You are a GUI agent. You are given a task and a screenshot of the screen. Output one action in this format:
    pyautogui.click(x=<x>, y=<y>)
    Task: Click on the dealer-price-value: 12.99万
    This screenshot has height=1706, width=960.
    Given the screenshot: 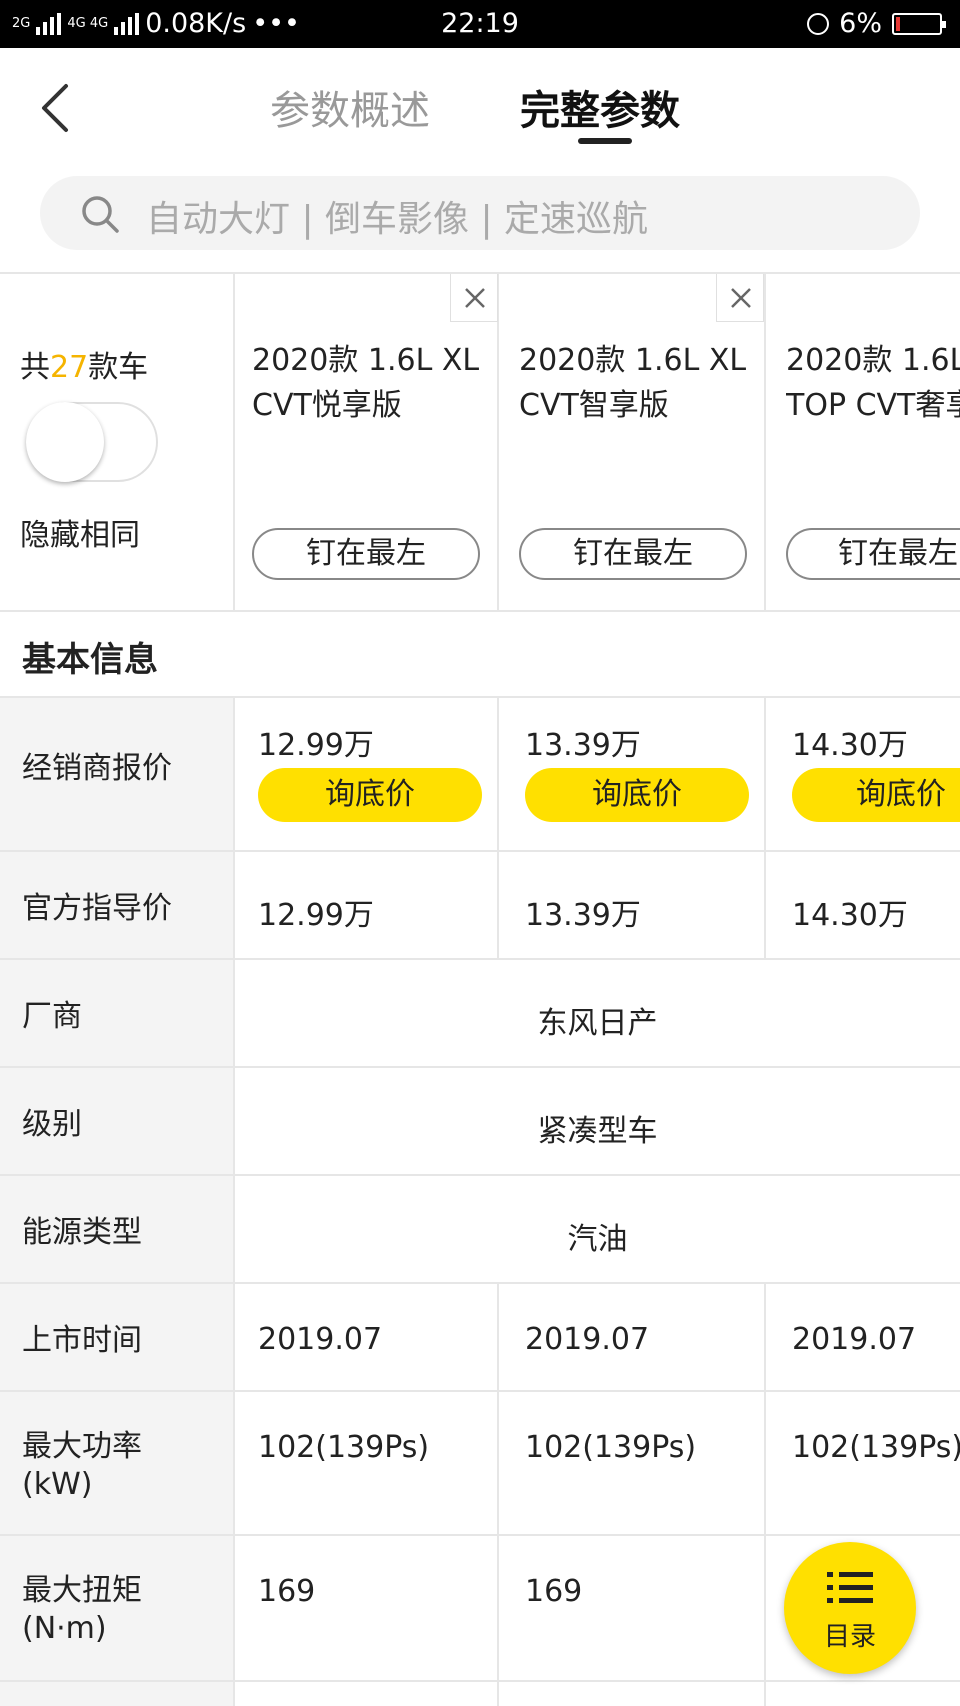 What is the action you would take?
    pyautogui.click(x=316, y=745)
    